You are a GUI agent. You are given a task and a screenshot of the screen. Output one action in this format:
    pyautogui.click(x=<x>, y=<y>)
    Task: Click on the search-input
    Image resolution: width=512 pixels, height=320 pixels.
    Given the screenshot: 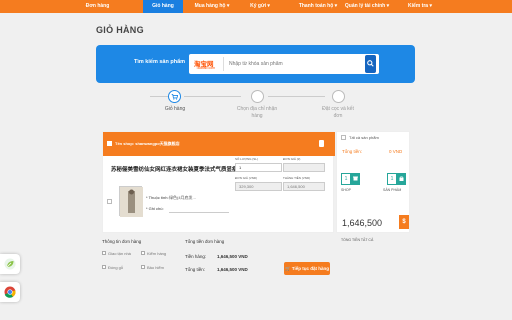 What is the action you would take?
    pyautogui.click(x=299, y=64)
    